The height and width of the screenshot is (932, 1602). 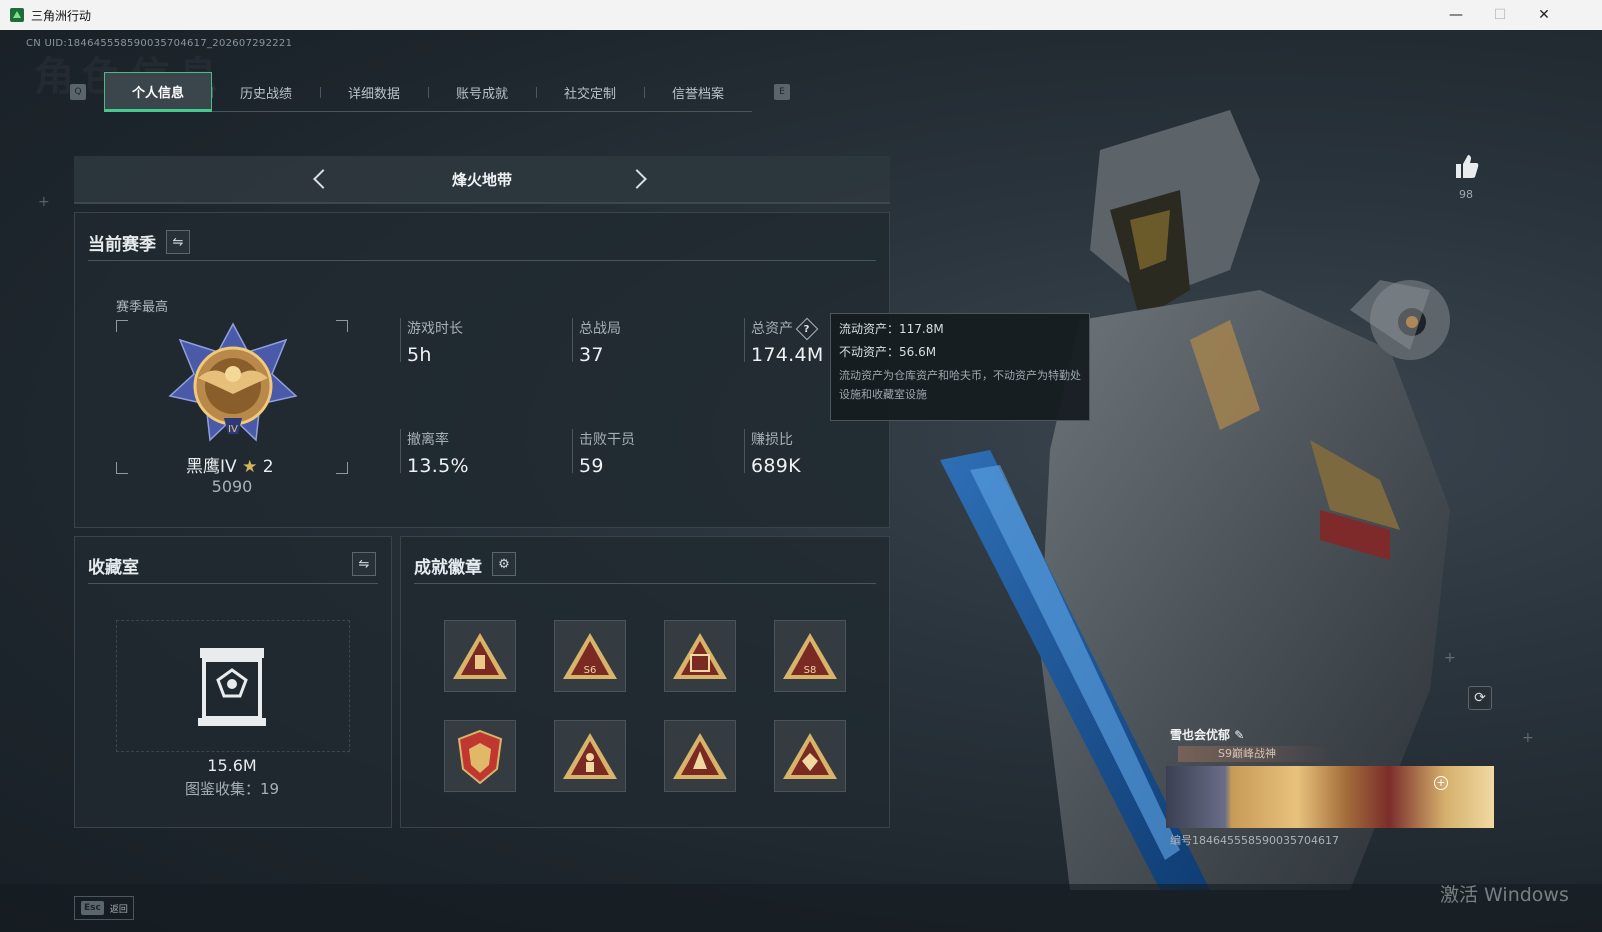 I want to click on svg-text: S8, so click(x=810, y=670).